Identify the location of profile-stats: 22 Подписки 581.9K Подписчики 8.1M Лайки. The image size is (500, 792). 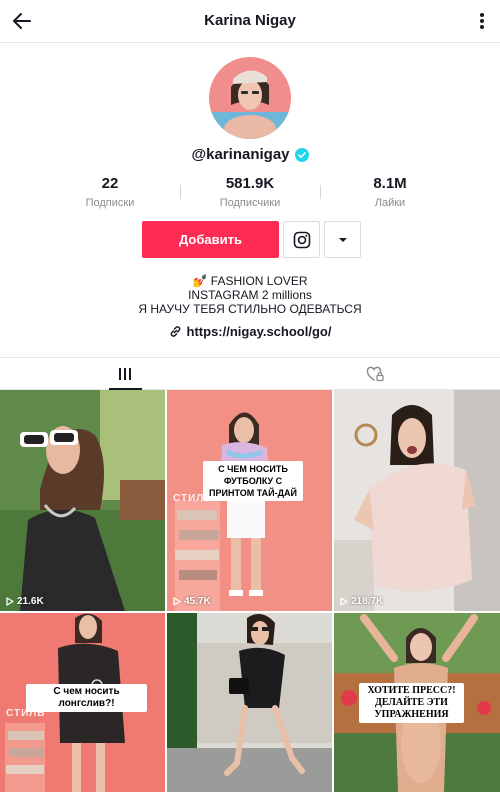
(250, 195).